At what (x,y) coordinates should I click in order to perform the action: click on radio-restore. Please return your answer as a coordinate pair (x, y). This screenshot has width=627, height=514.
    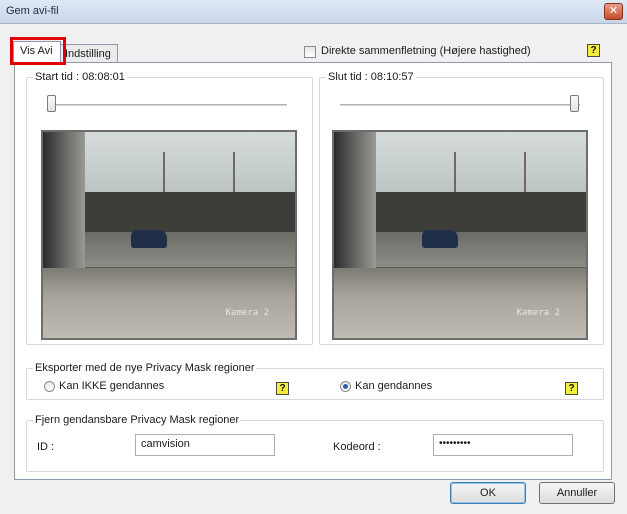
    Looking at the image, I should click on (345, 386).